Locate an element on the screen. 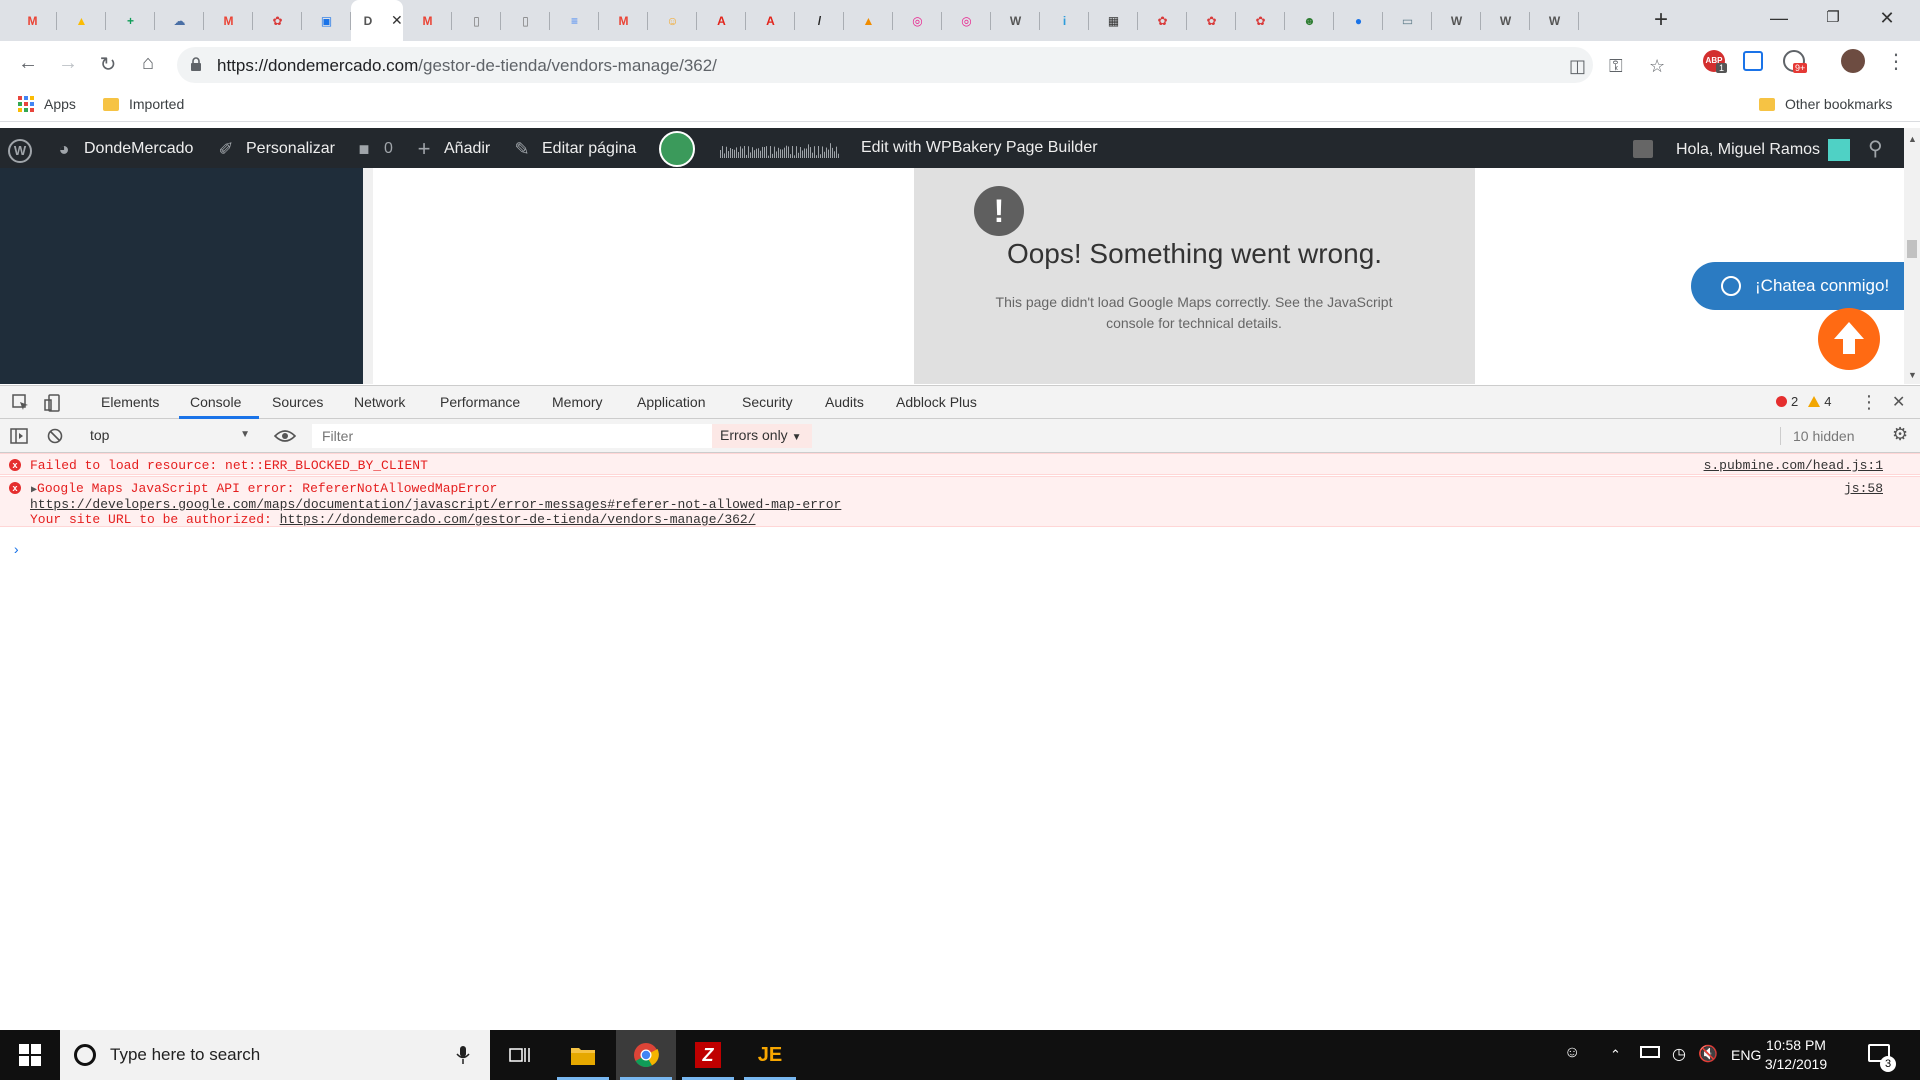  sidebar-toggle-icon is located at coordinates (19, 436).